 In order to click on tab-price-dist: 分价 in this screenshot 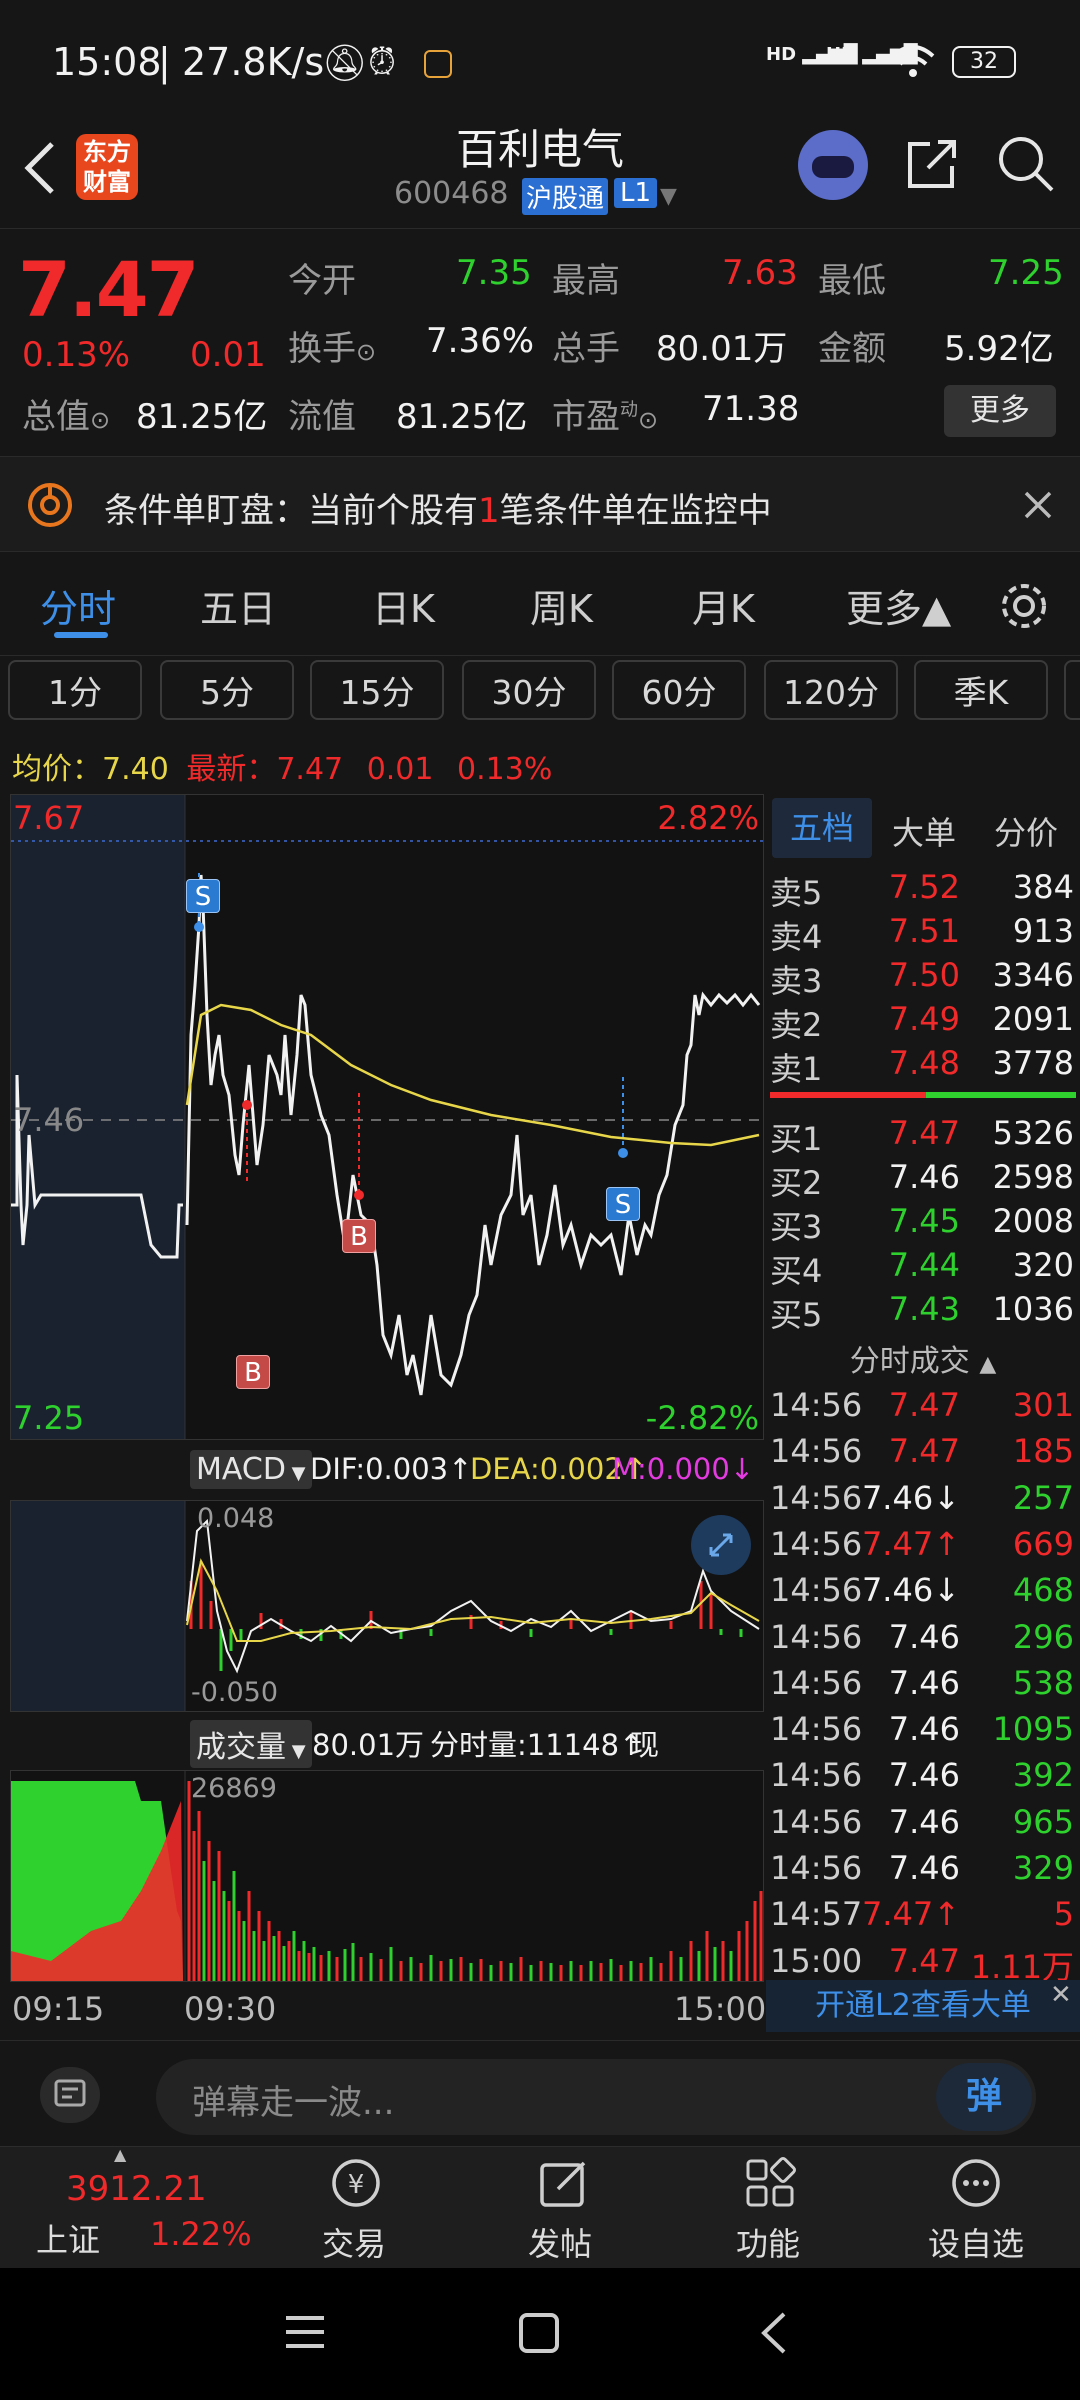, I will do `click(1026, 831)`.